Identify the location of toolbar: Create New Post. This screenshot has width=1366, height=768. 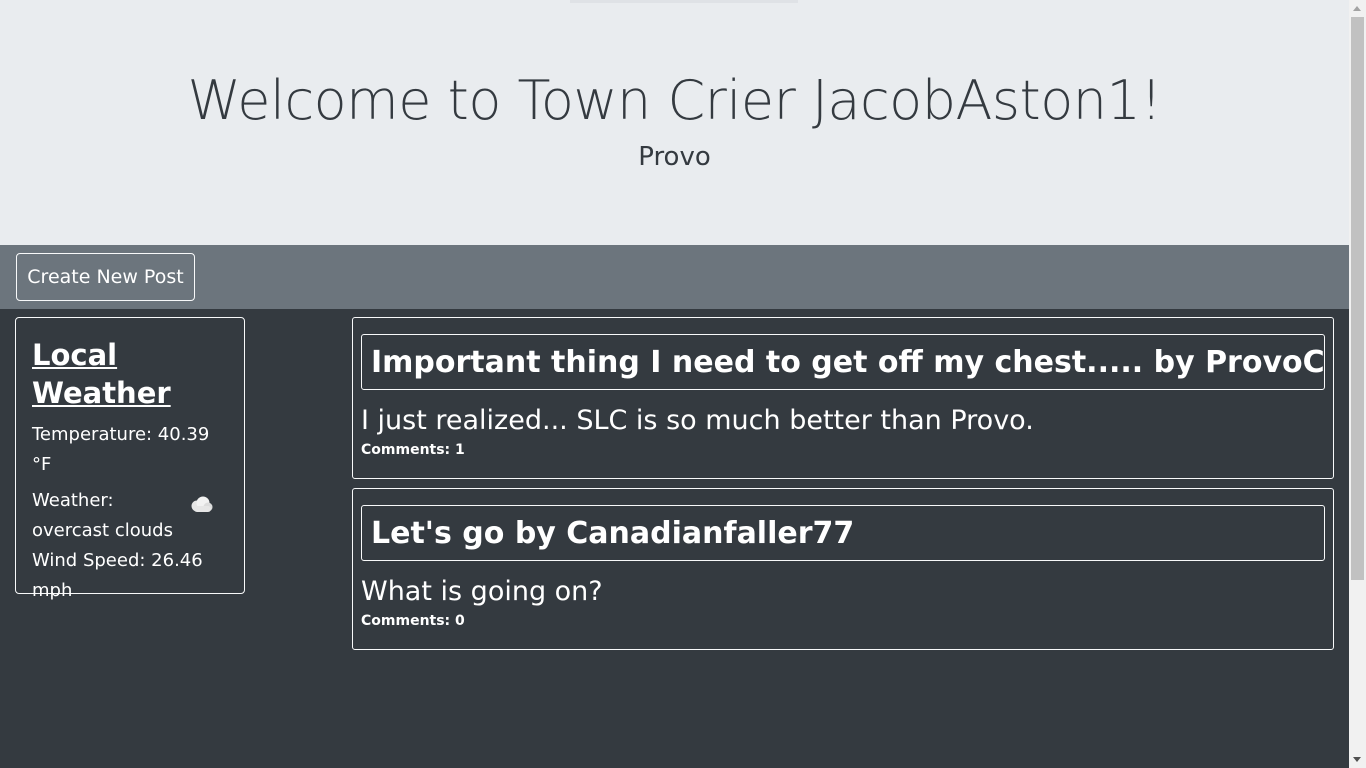
(674, 277).